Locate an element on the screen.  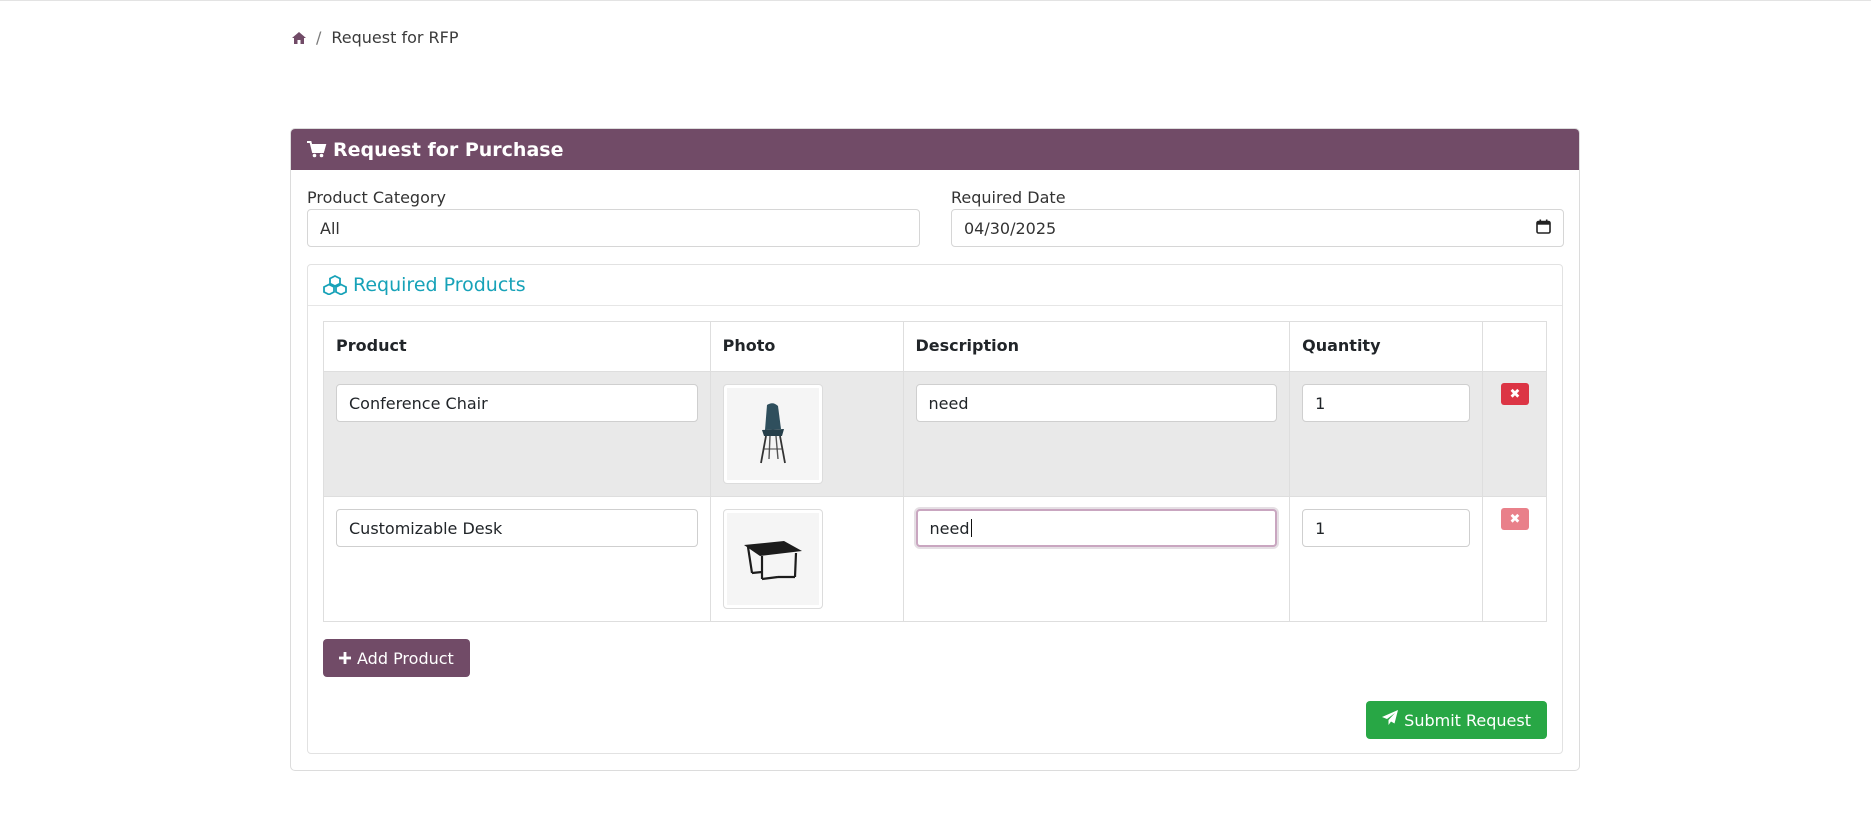
product-category-value: All is located at coordinates (330, 228).